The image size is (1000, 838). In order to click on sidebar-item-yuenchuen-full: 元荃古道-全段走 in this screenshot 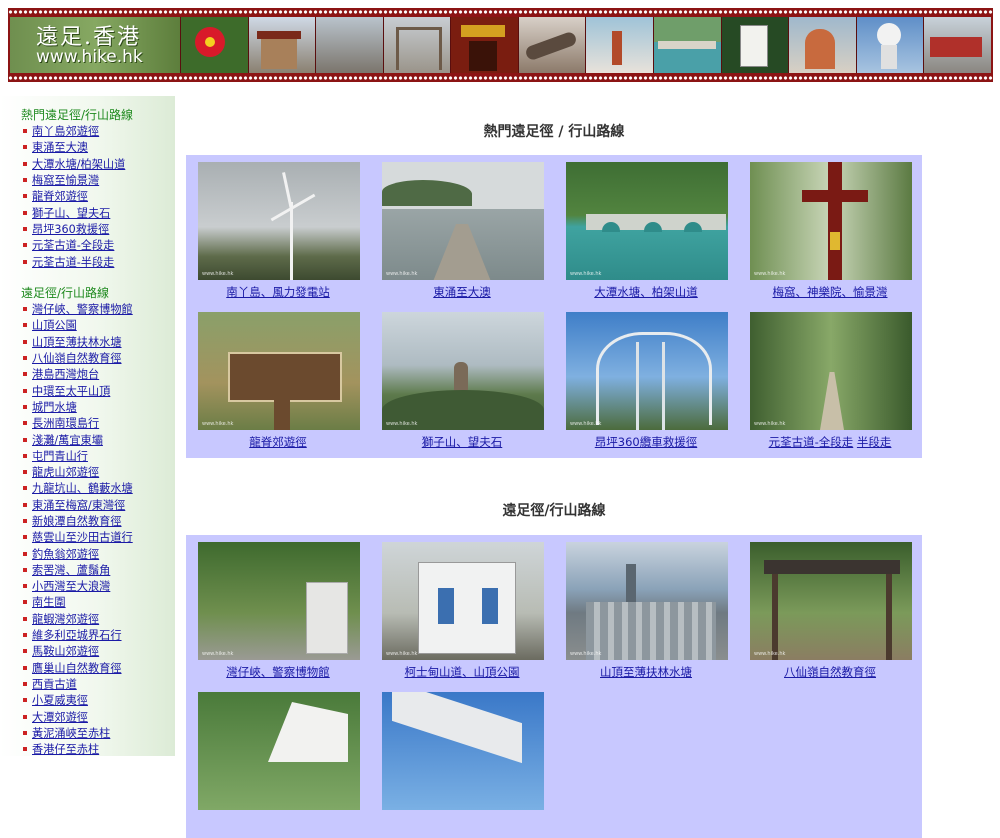, I will do `click(96, 245)`.